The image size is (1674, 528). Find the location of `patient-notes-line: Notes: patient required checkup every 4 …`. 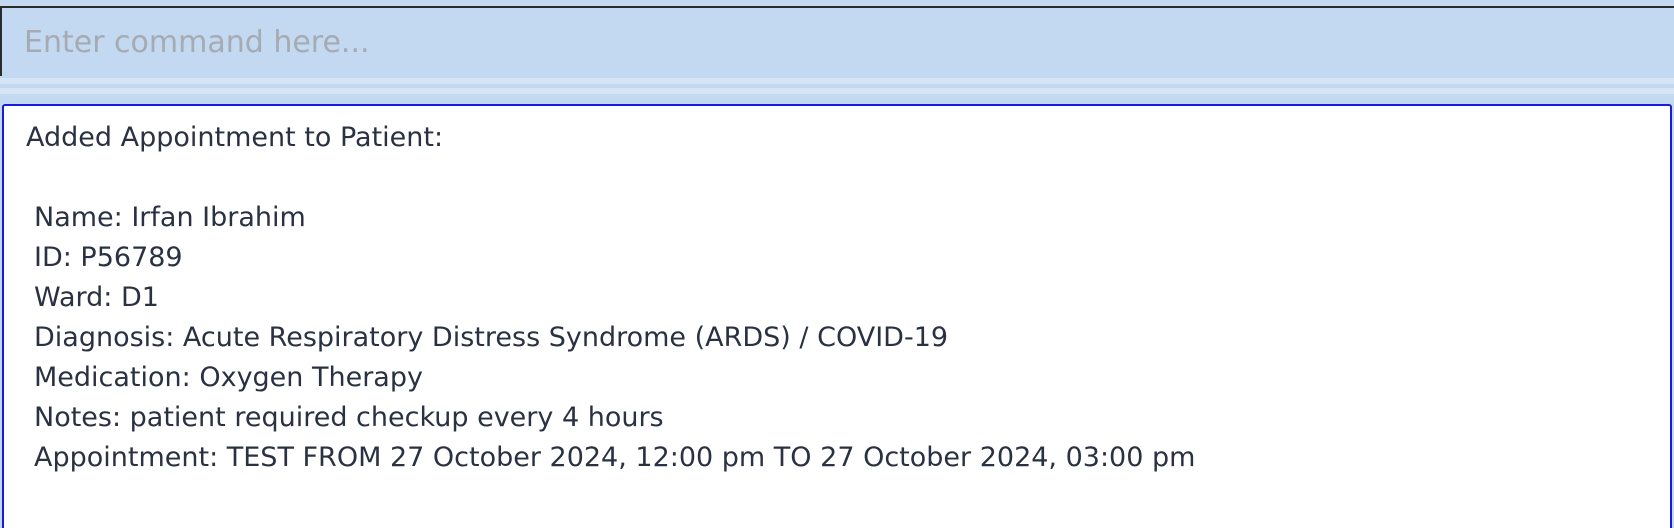

patient-notes-line: Notes: patient required checkup every 4 … is located at coordinates (349, 417).